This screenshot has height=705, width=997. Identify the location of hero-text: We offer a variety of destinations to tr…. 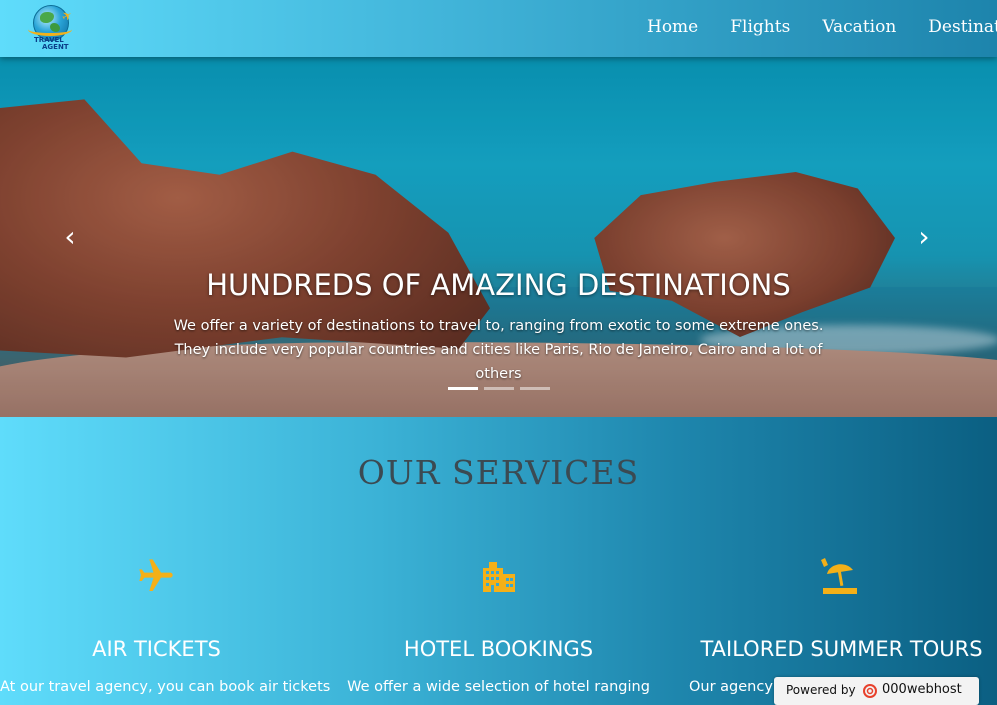
(498, 350).